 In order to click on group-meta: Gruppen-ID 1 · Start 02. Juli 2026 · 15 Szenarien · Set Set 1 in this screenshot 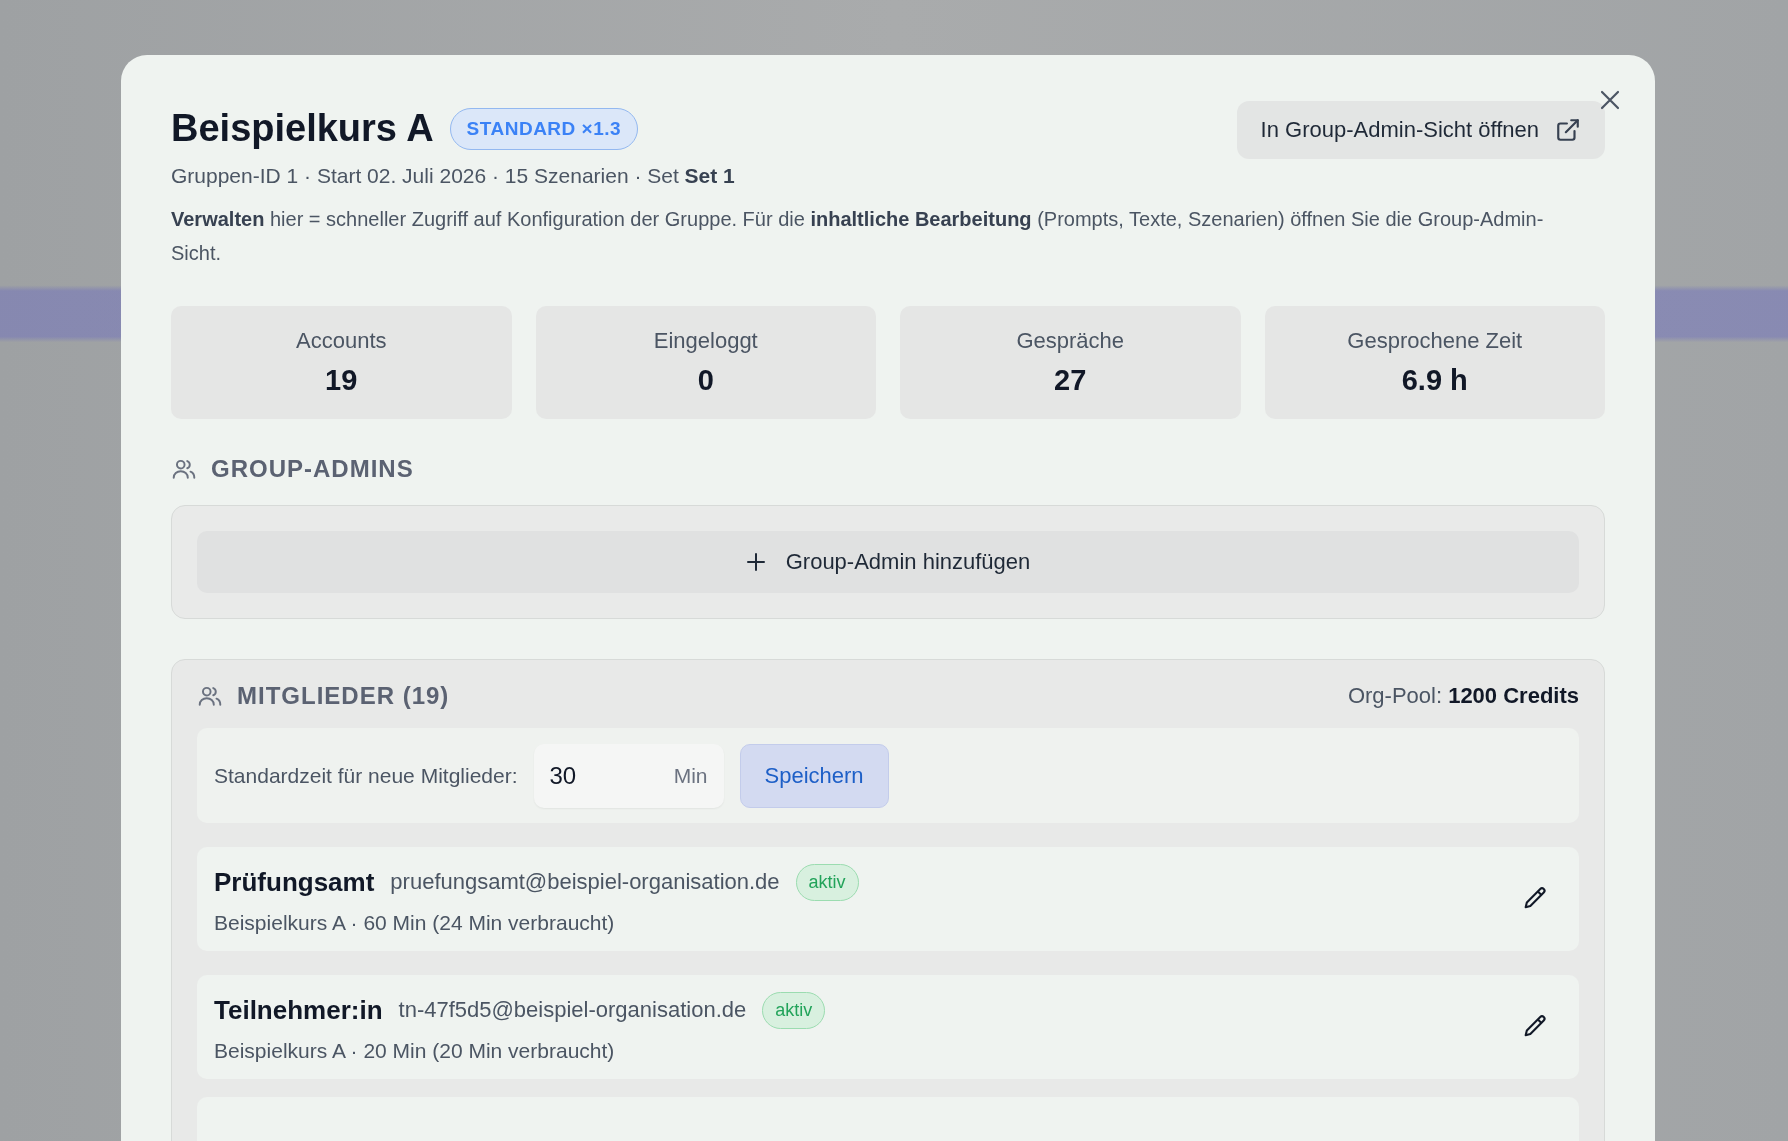, I will do `click(453, 176)`.